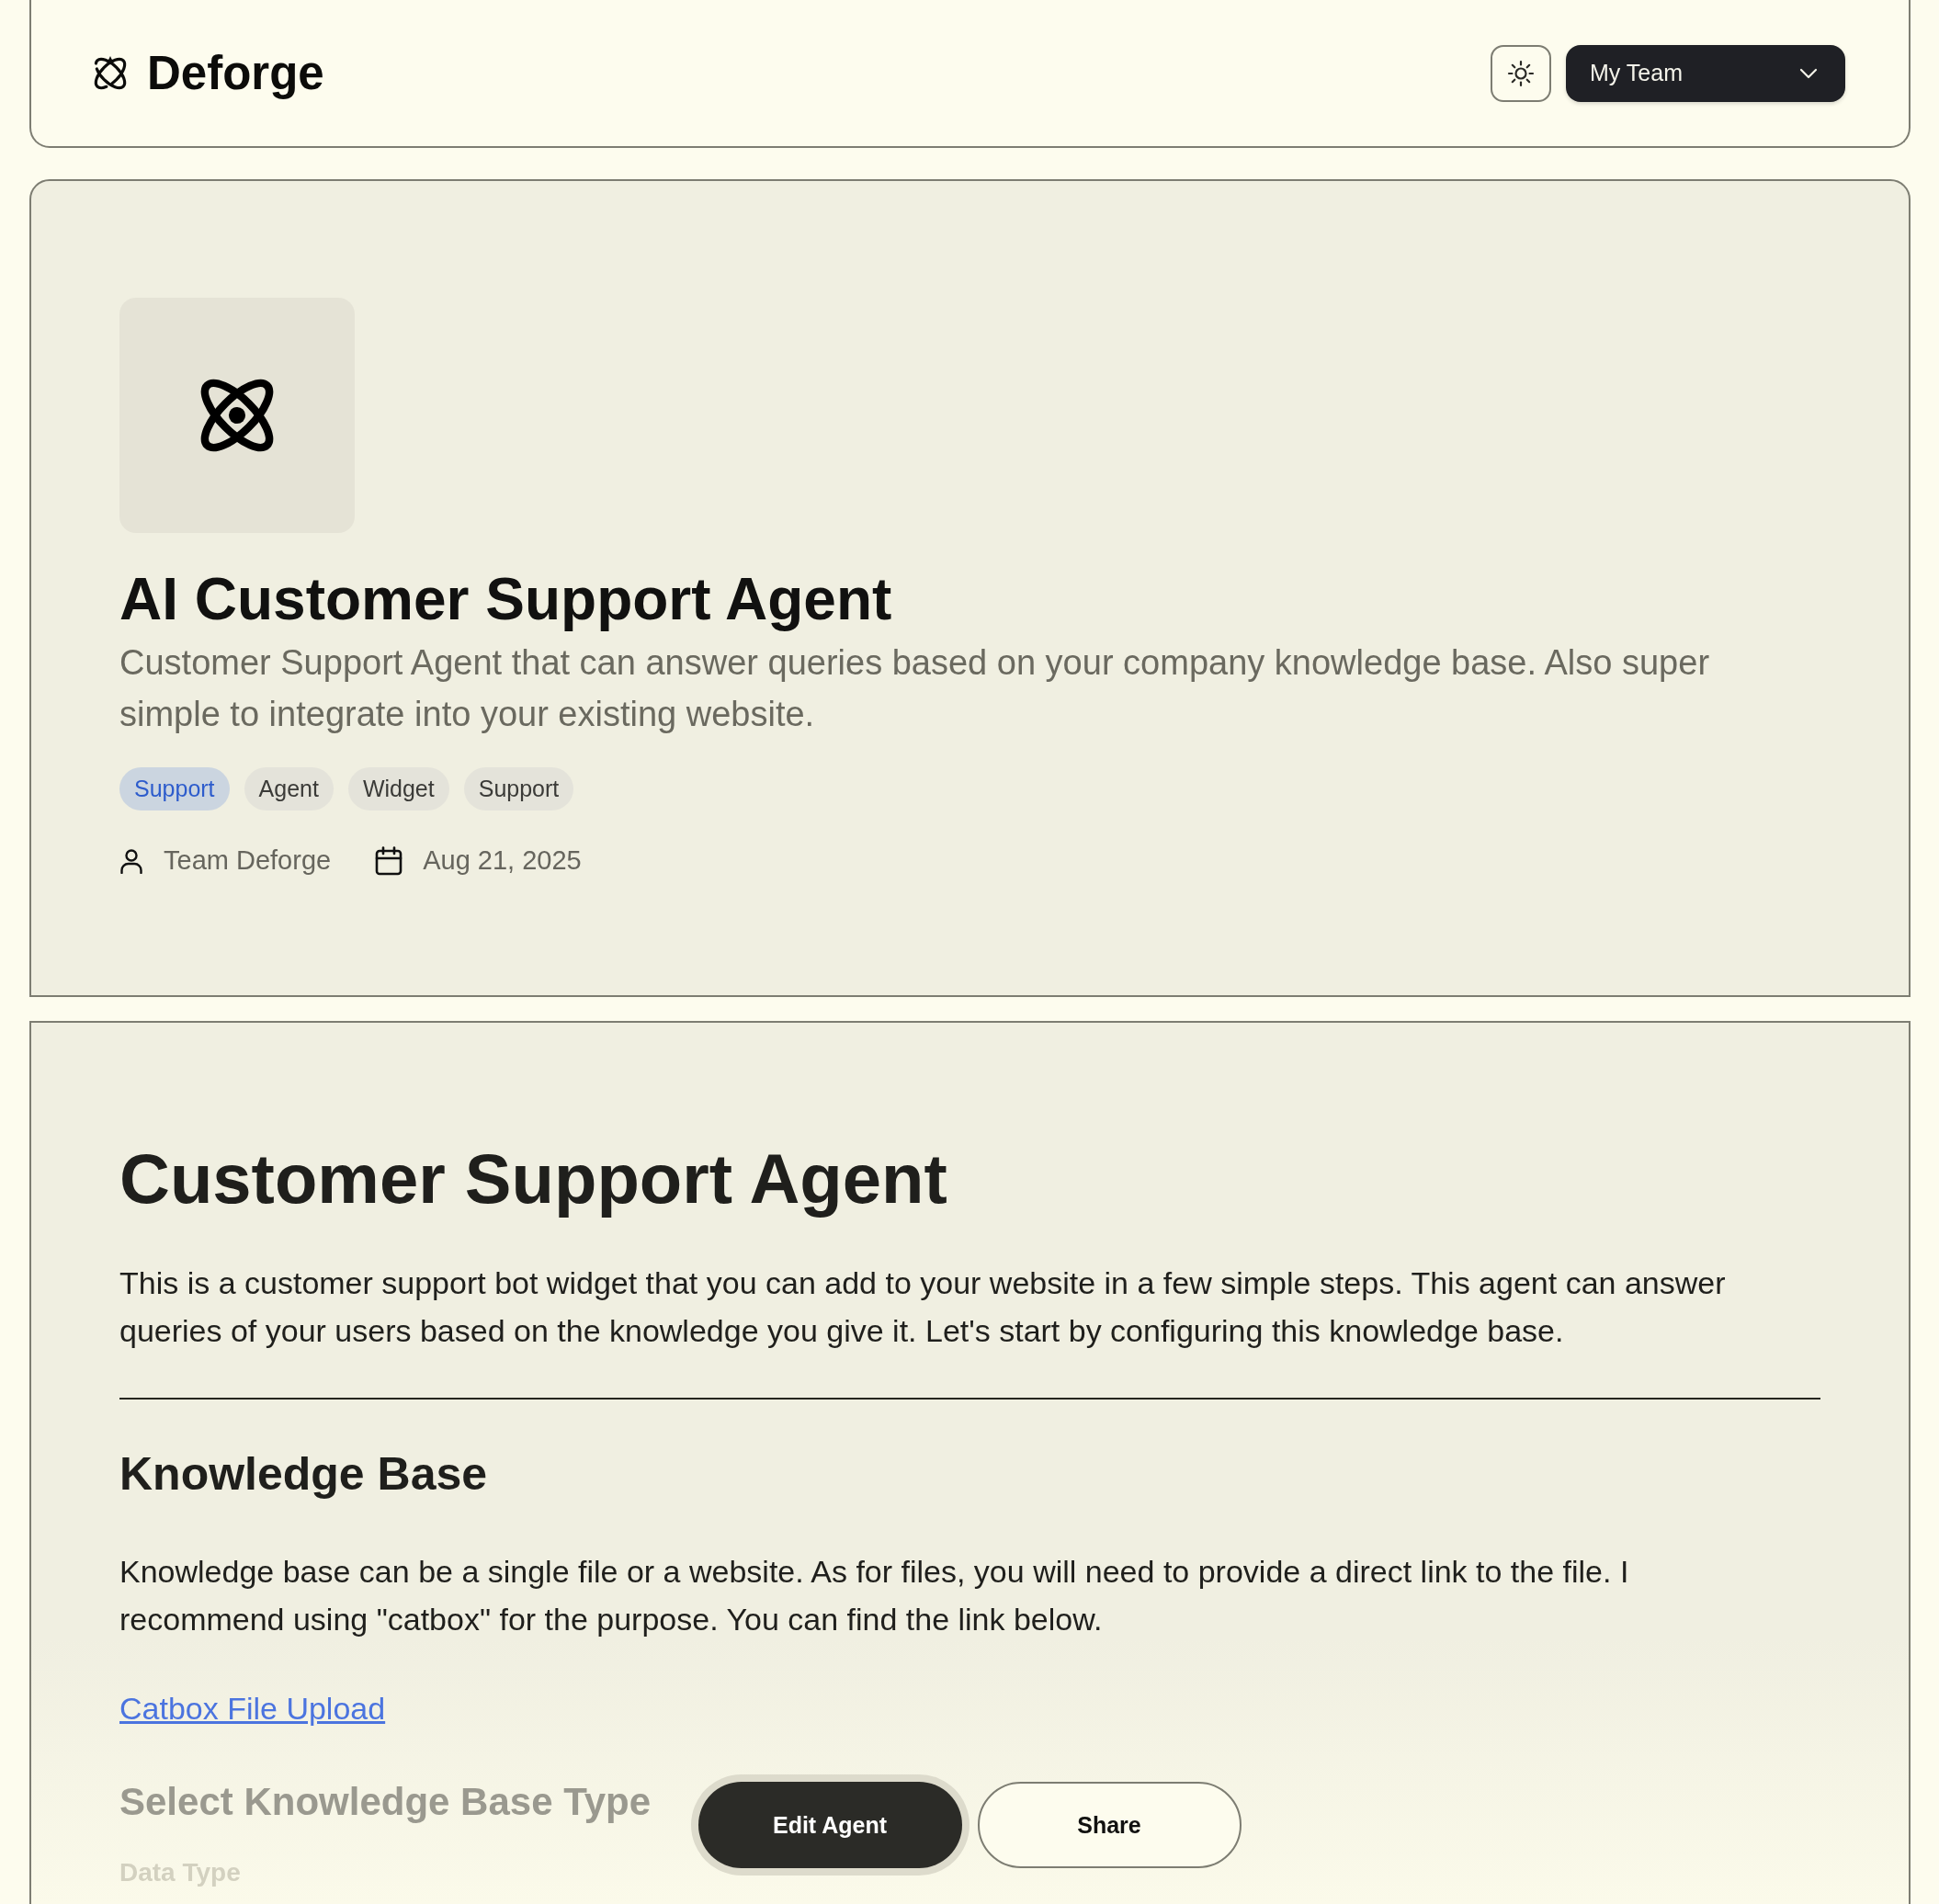 Image resolution: width=1939 pixels, height=1904 pixels. I want to click on publish-date: Aug 21, 2025, so click(502, 860).